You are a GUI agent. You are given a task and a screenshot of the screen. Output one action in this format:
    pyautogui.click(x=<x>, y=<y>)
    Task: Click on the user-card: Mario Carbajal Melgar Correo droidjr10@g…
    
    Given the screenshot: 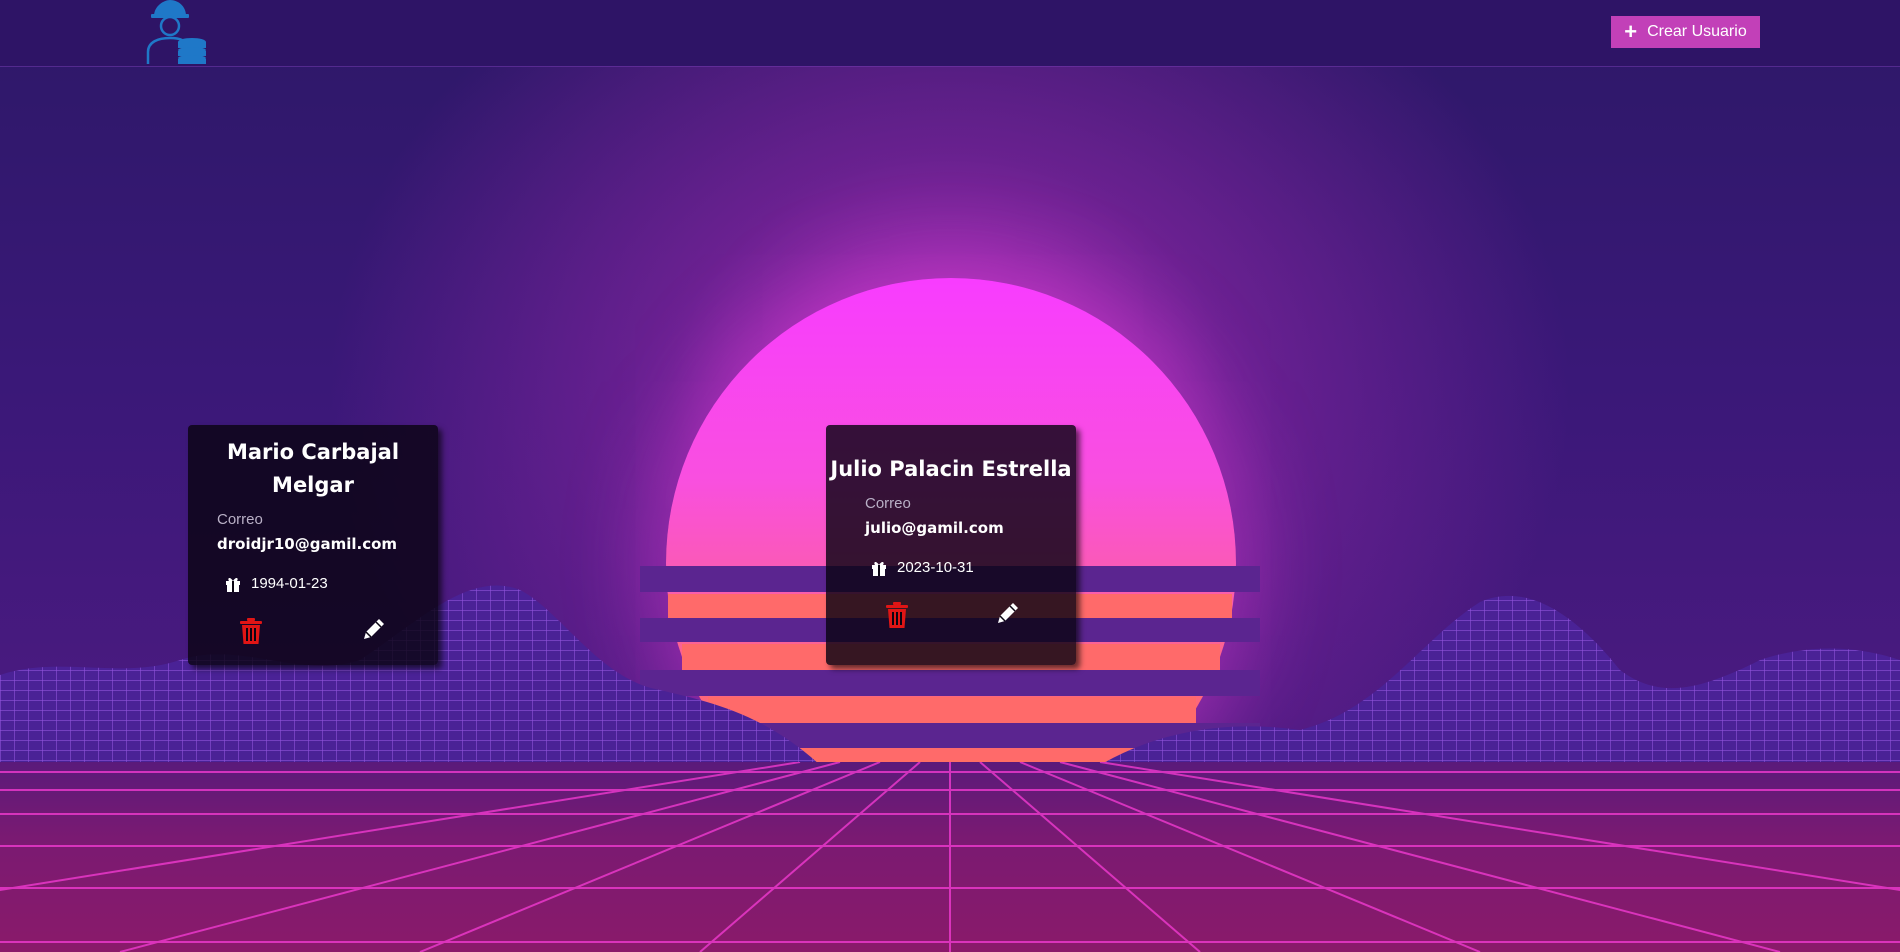 What is the action you would take?
    pyautogui.click(x=313, y=545)
    